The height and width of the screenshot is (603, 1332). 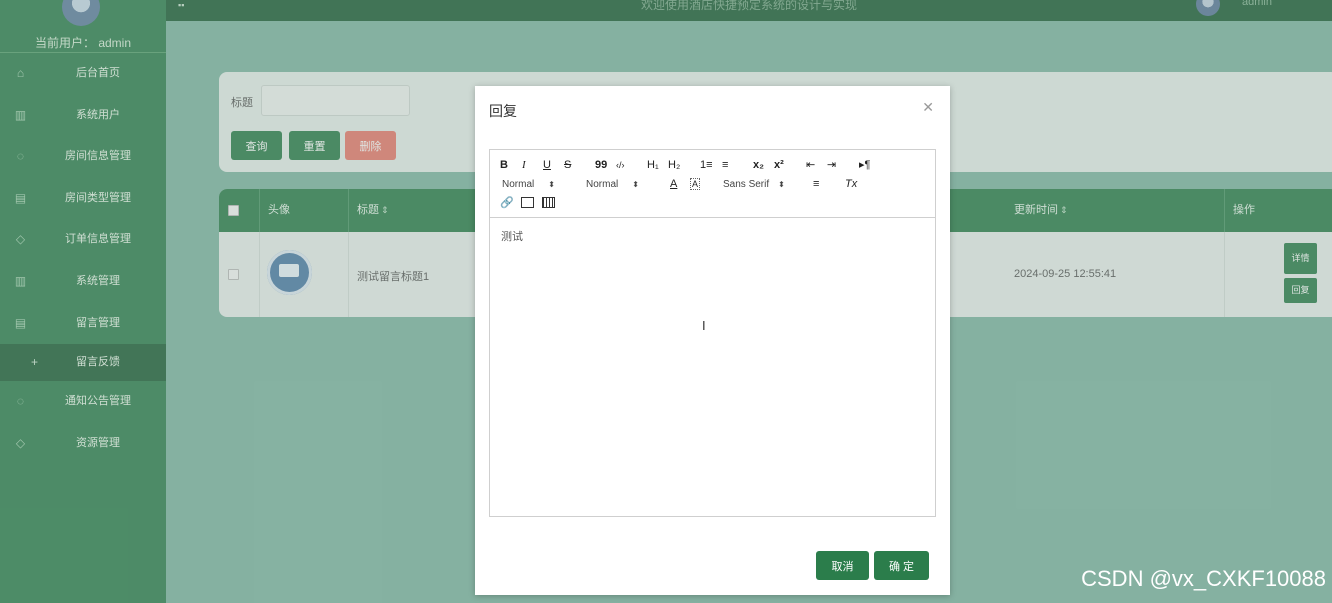 What do you see at coordinates (548, 202) in the screenshot?
I see `video-icon` at bounding box center [548, 202].